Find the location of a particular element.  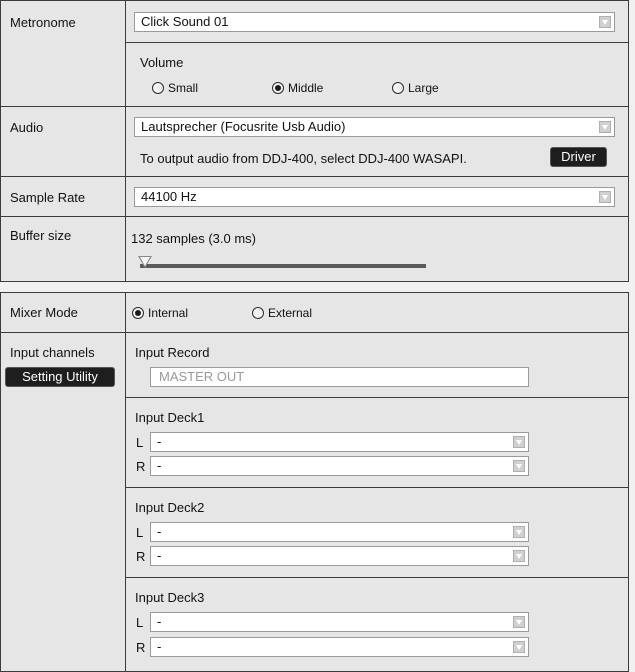

deck1-l-select: - is located at coordinates (339, 442).